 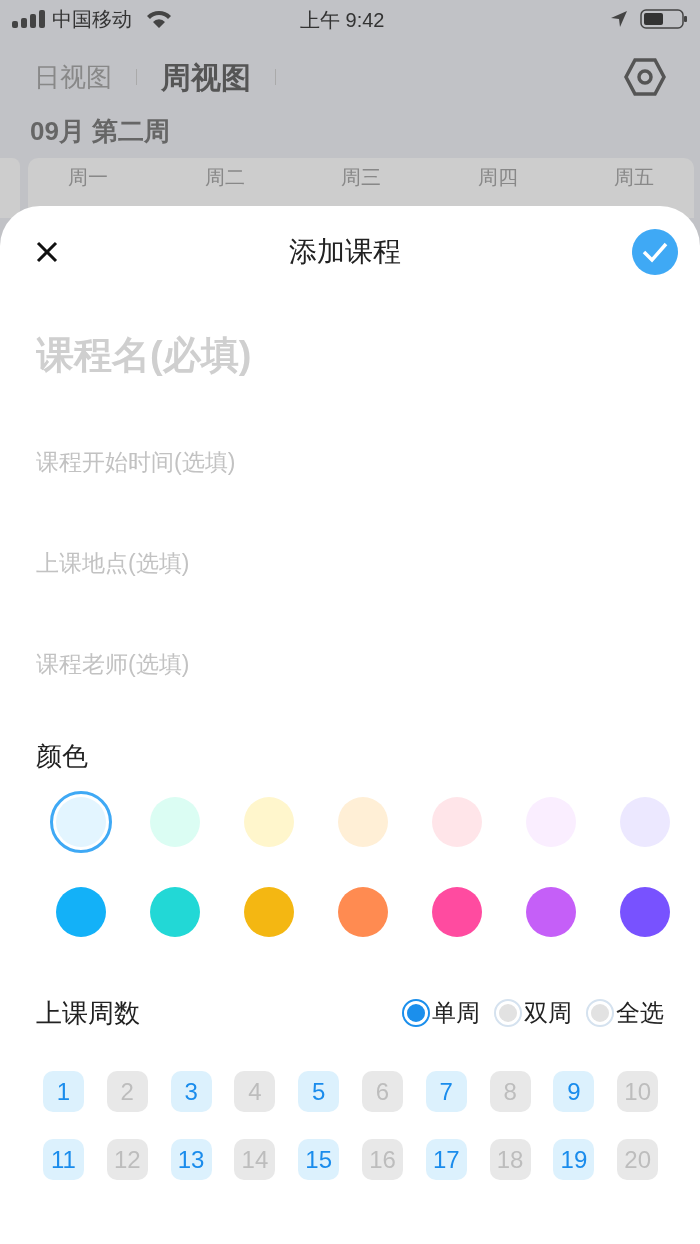 I want to click on week-chip: 15, so click(x=319, y=1159).